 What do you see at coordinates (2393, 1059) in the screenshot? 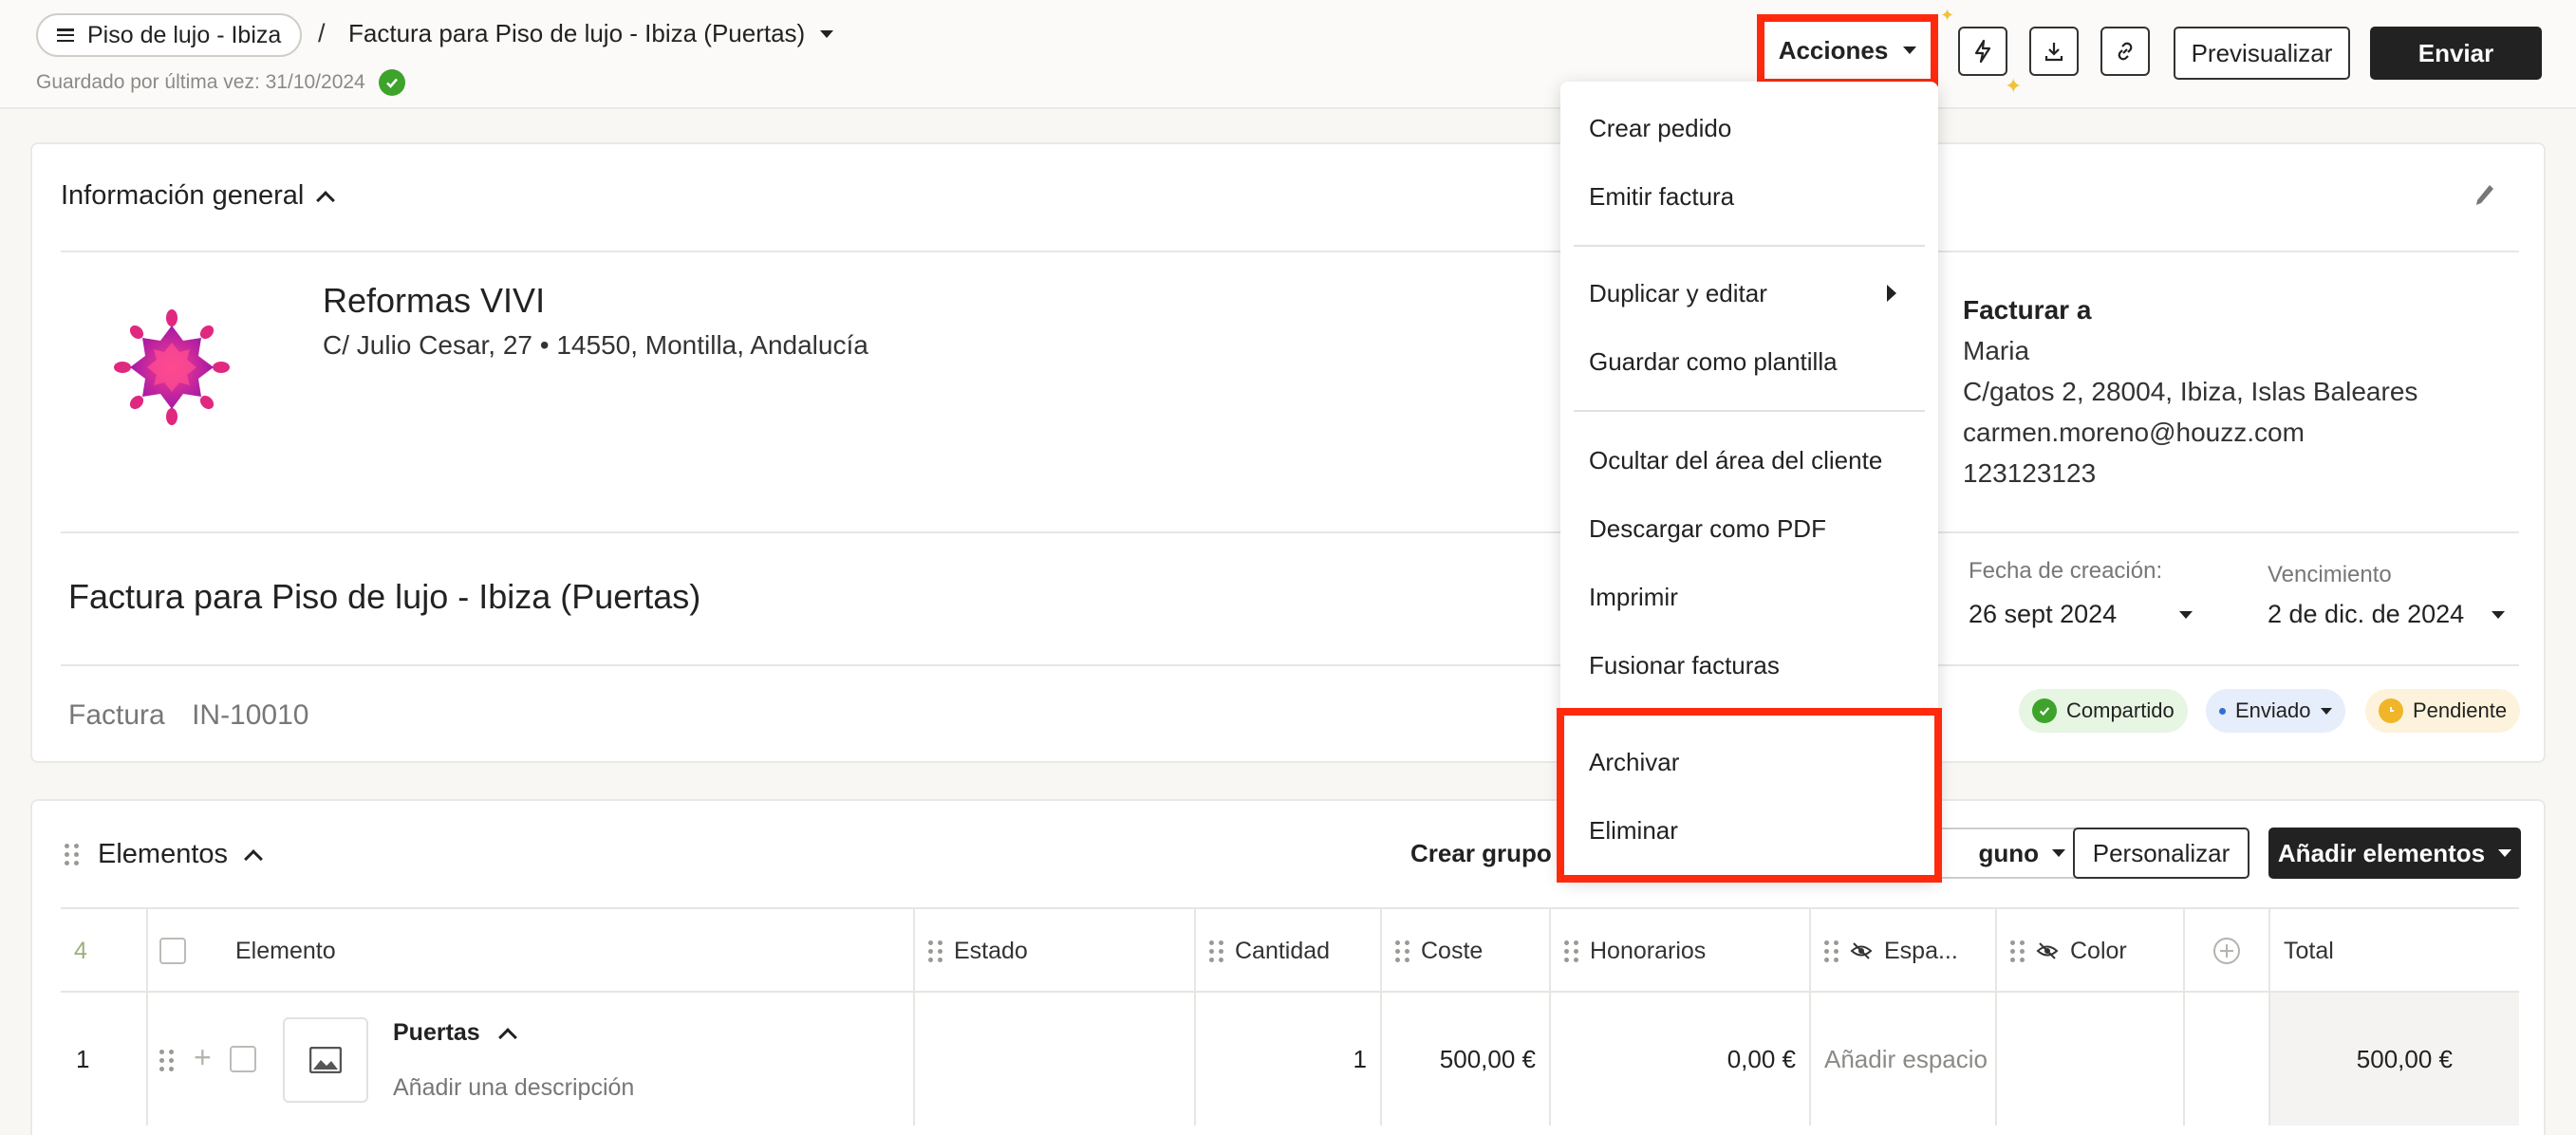
I see `row-total: 500,00 €` at bounding box center [2393, 1059].